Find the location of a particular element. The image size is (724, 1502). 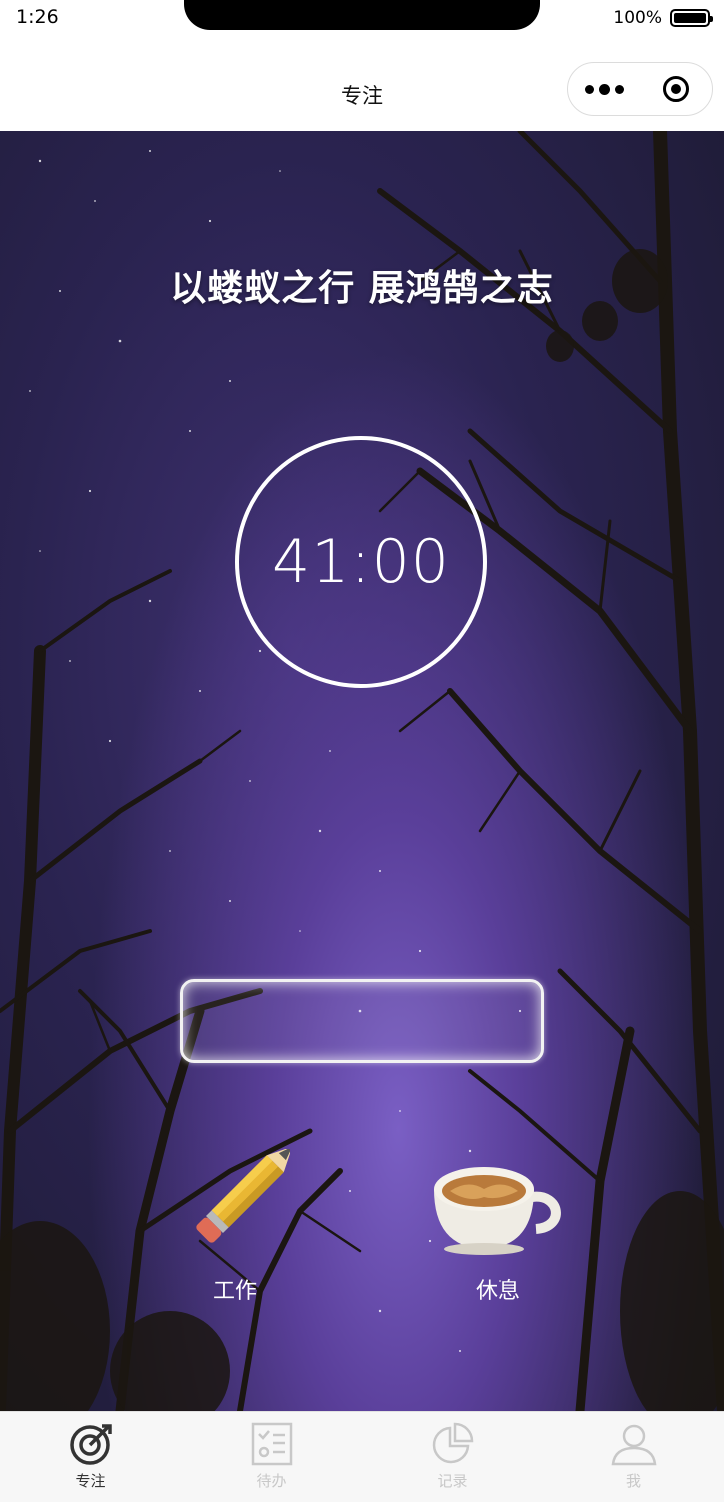

focus-target-icon is located at coordinates (90, 1444).